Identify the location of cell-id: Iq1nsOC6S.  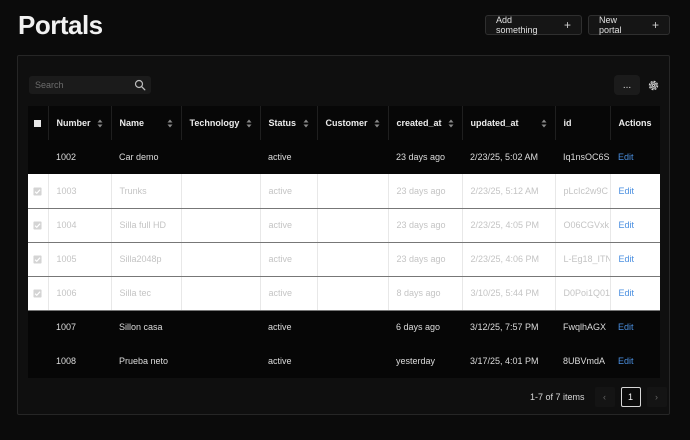
(582, 157).